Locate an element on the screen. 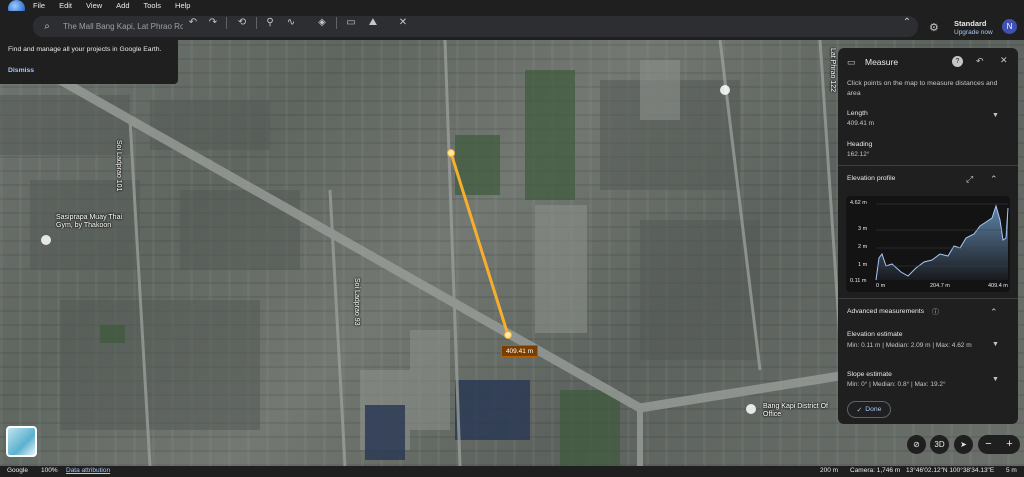 The image size is (1024, 477). expand-icon: ⤢ is located at coordinates (969, 179).